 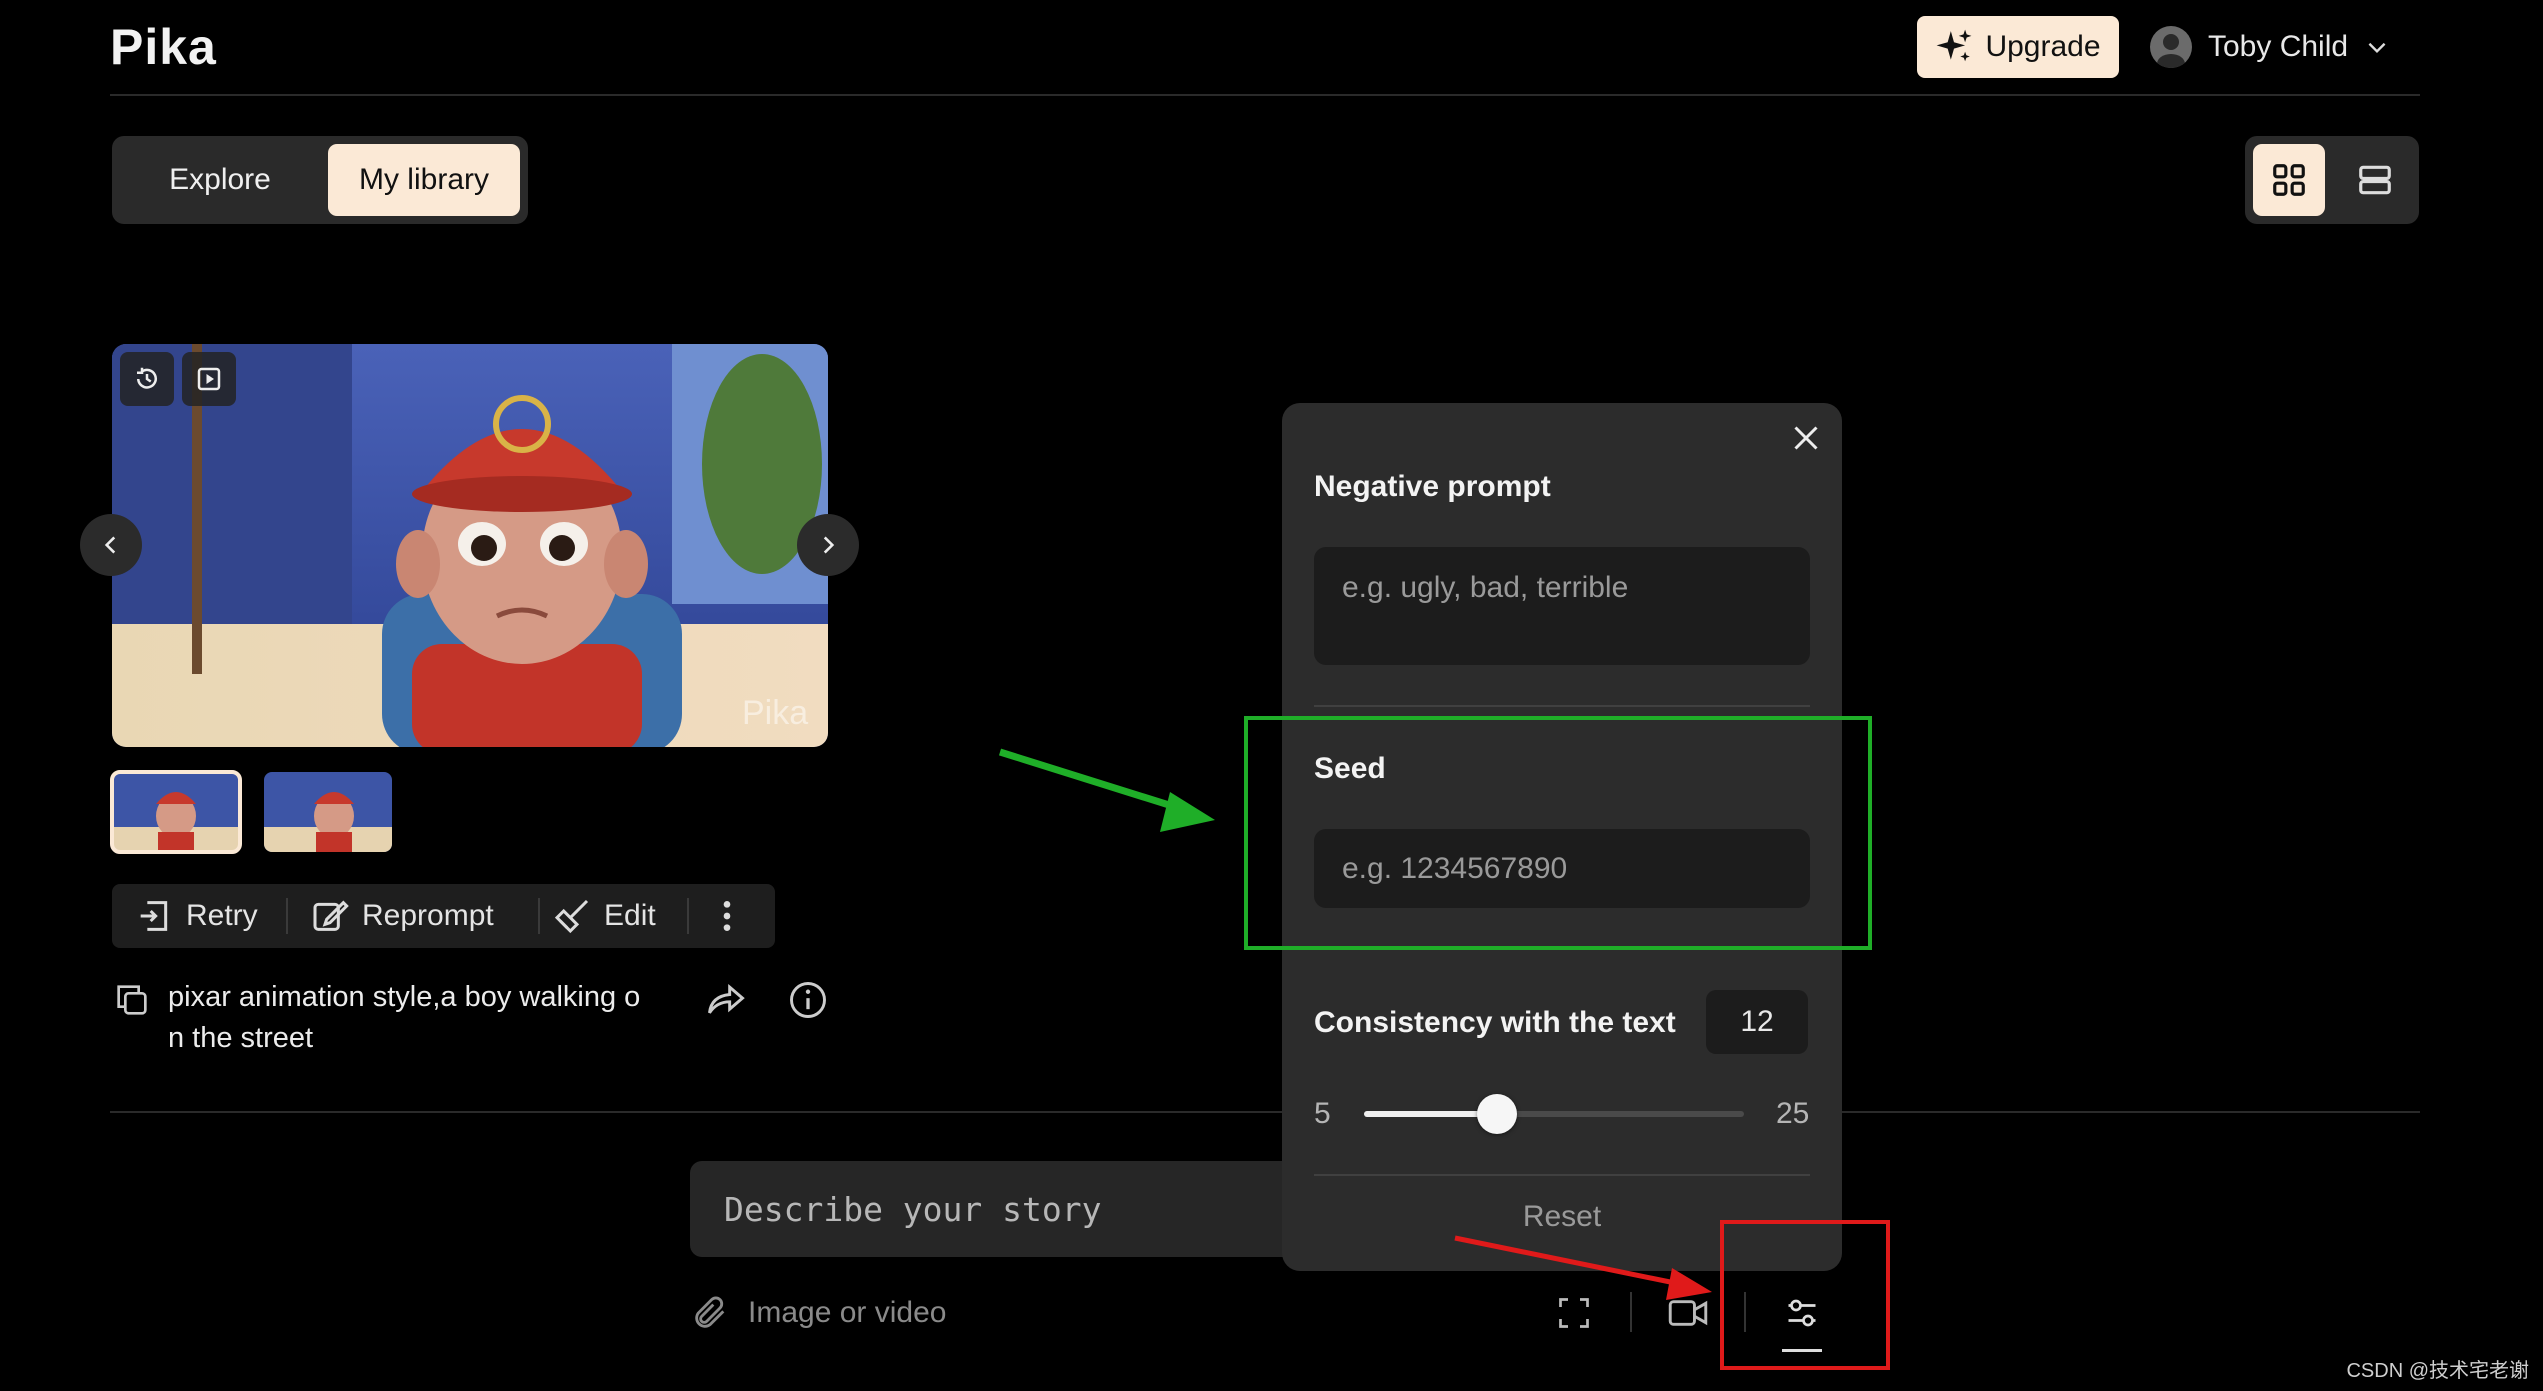 What do you see at coordinates (1583, 1267) in the screenshot?
I see `red-annotation-arrow` at bounding box center [1583, 1267].